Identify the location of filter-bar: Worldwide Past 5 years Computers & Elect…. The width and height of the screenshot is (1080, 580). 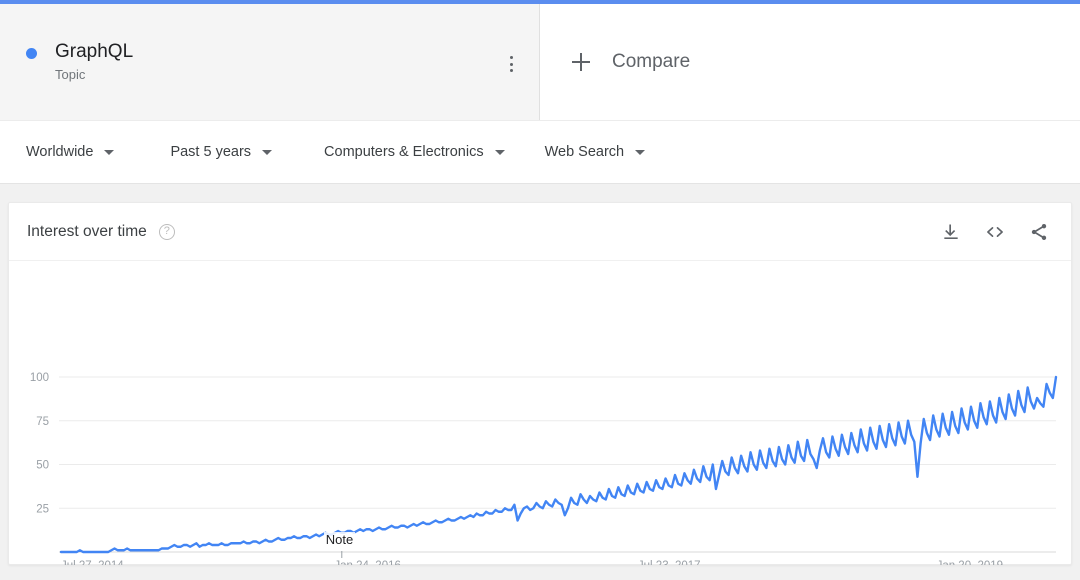
(540, 152).